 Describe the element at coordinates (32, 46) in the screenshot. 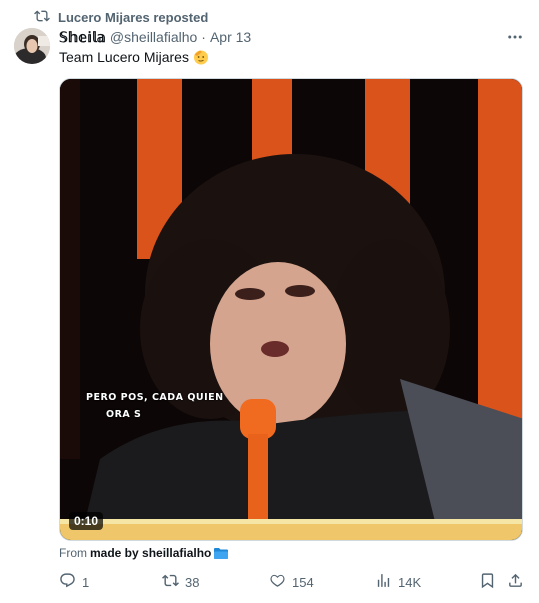

I see `avatar` at that location.